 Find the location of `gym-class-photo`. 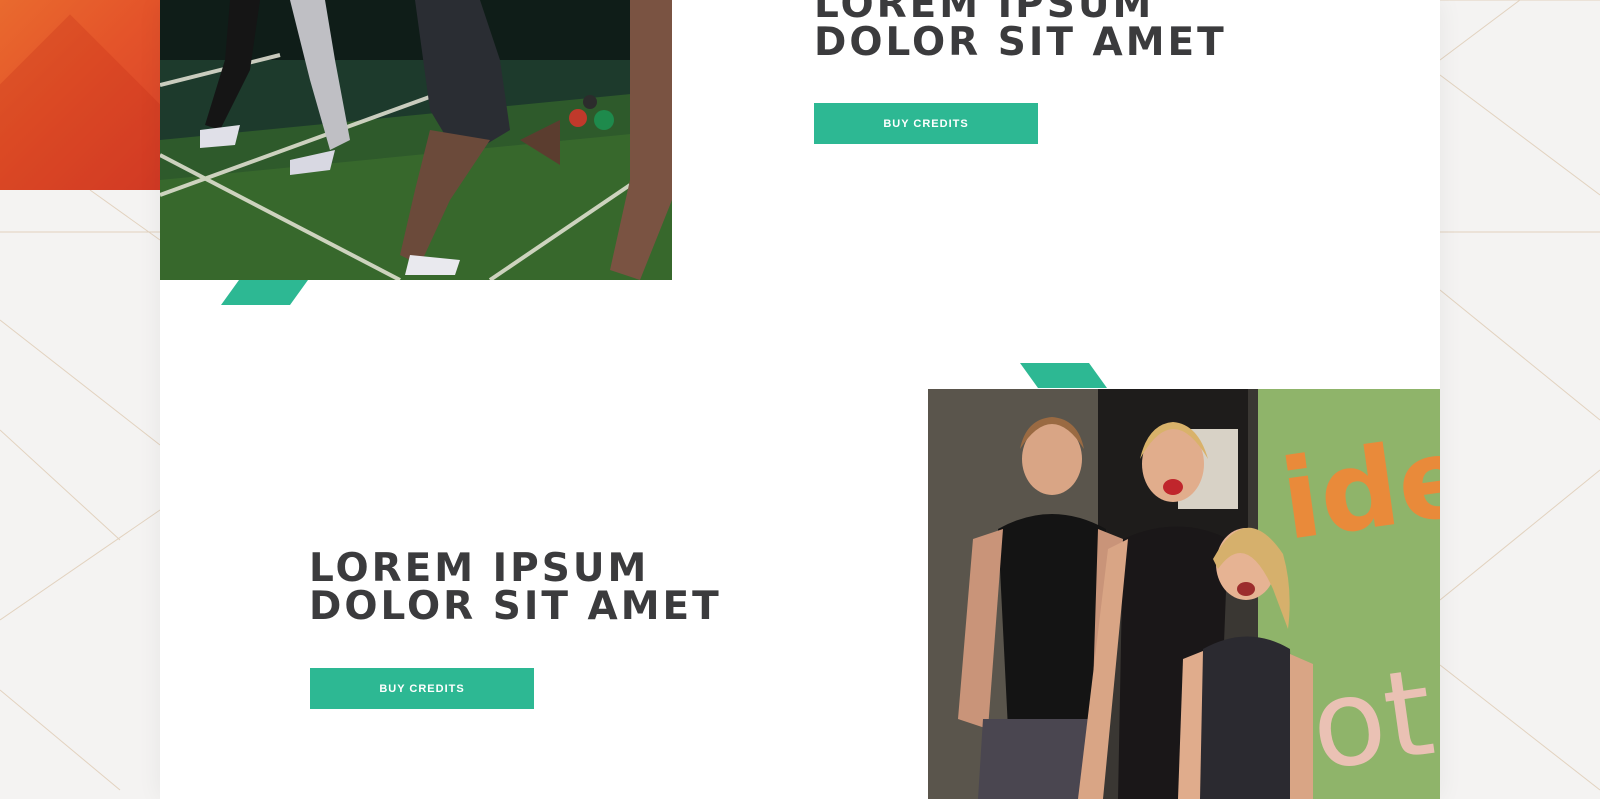

gym-class-photo is located at coordinates (416, 140).